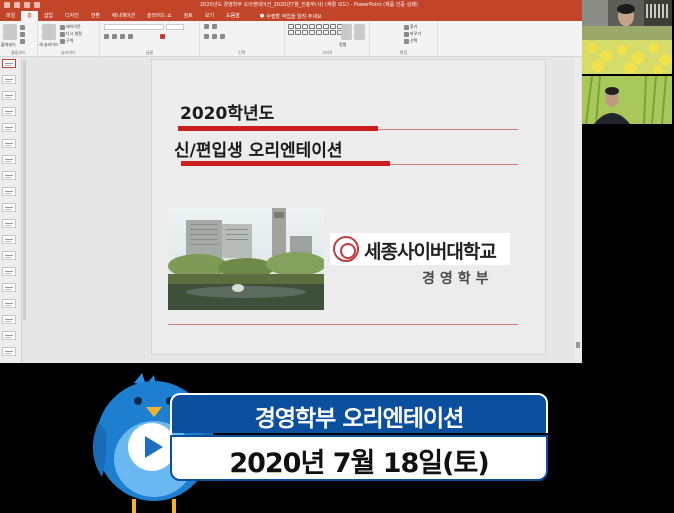 The width and height of the screenshot is (674, 513). I want to click on quick-styles-icon, so click(359, 32).